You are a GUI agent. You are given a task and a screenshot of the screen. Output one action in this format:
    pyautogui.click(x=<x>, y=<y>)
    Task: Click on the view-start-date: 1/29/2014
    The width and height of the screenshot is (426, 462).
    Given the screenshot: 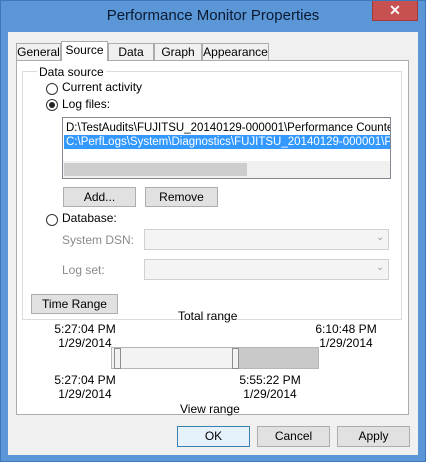 What is the action you would take?
    pyautogui.click(x=85, y=394)
    